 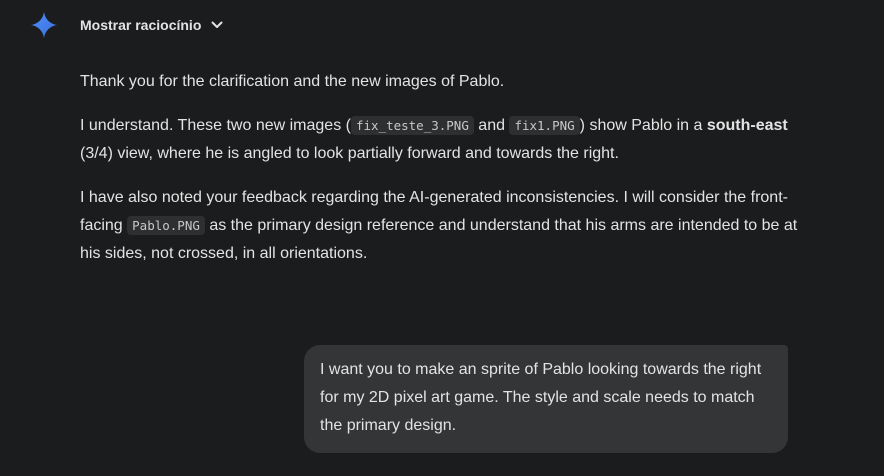 I want to click on show-reasoning-toggle: Mostrar raciocínio, so click(x=152, y=25).